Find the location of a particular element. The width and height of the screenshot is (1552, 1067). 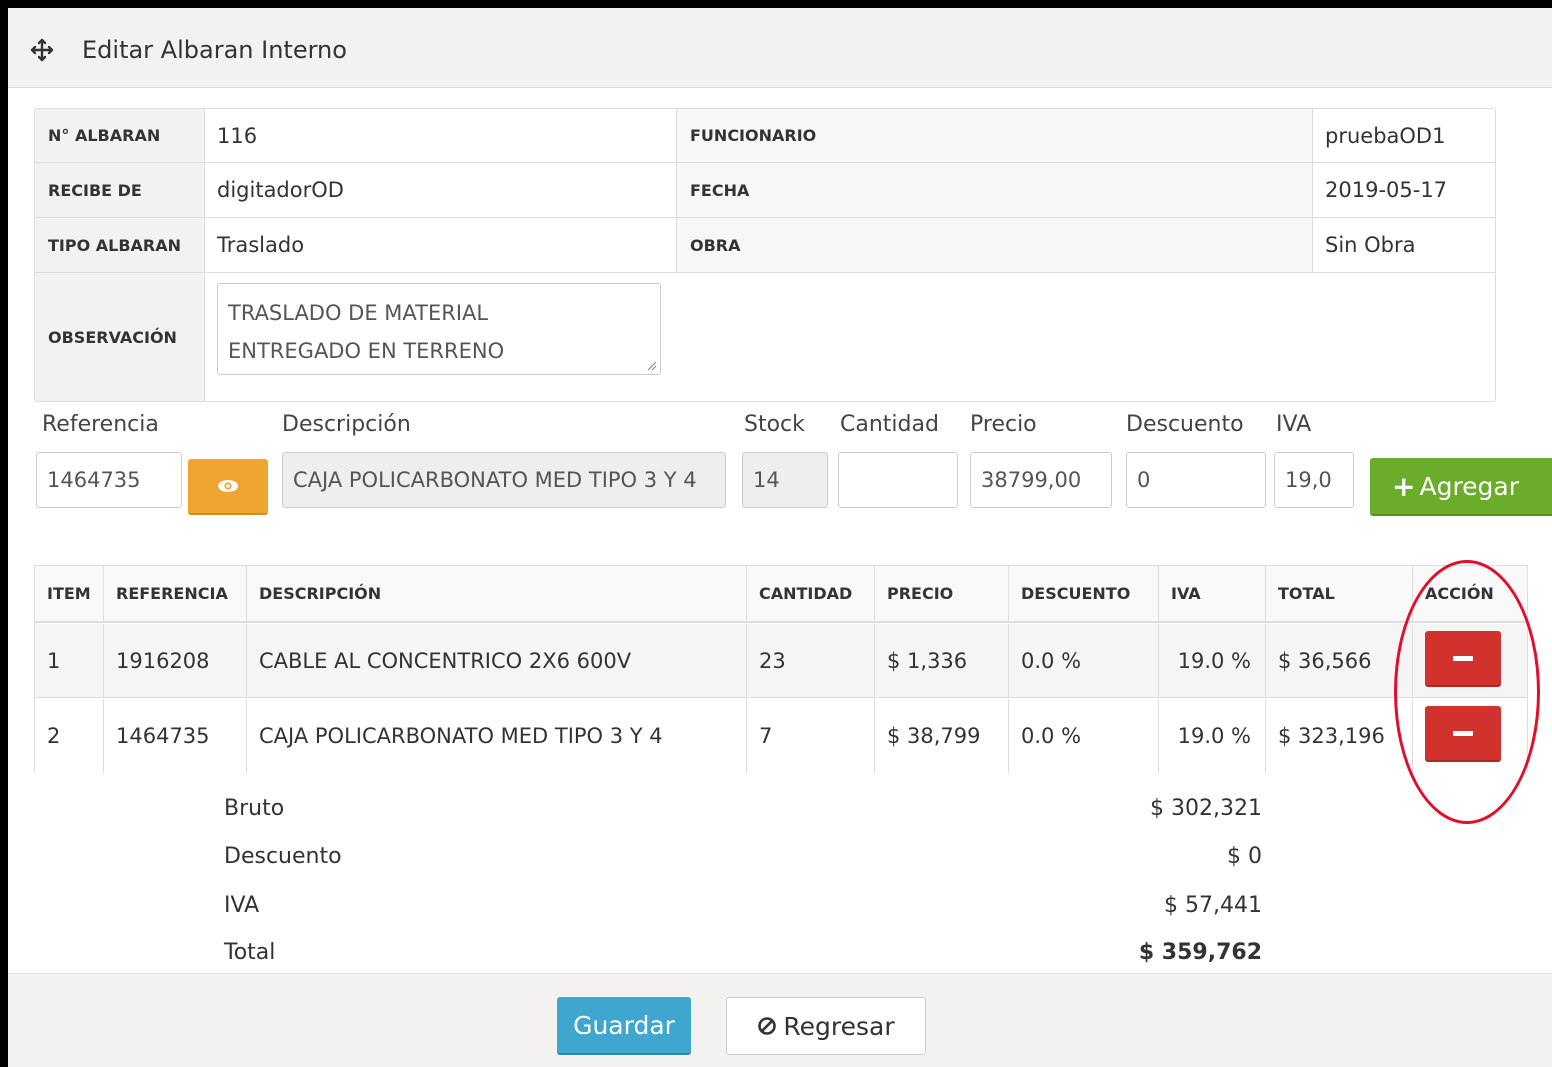

iva-total-label: IVA is located at coordinates (242, 905).